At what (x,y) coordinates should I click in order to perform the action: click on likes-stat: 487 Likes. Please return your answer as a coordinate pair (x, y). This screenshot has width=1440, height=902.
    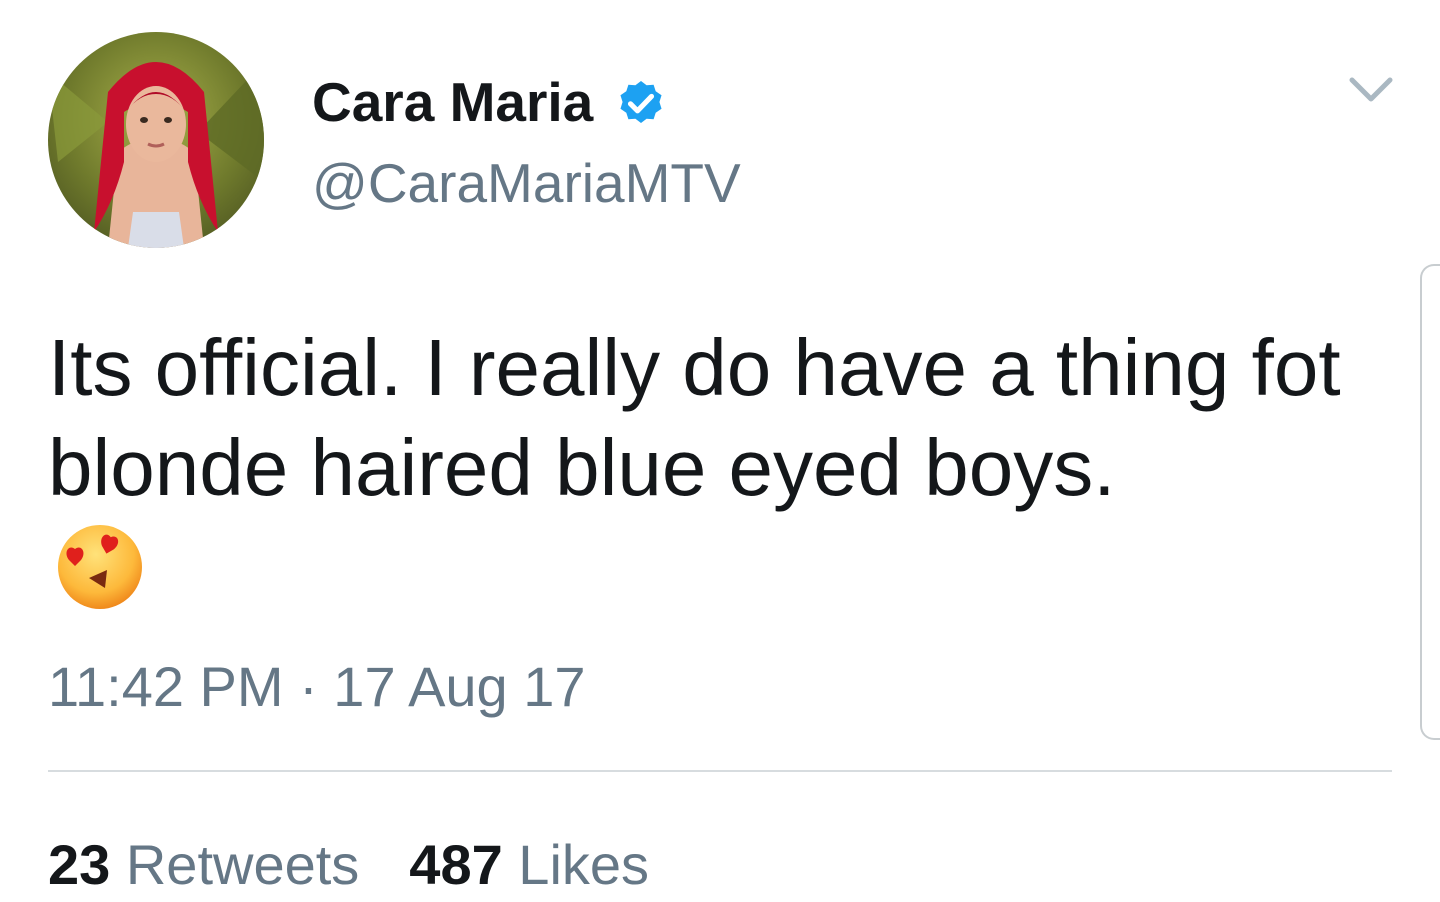
    Looking at the image, I should click on (529, 865).